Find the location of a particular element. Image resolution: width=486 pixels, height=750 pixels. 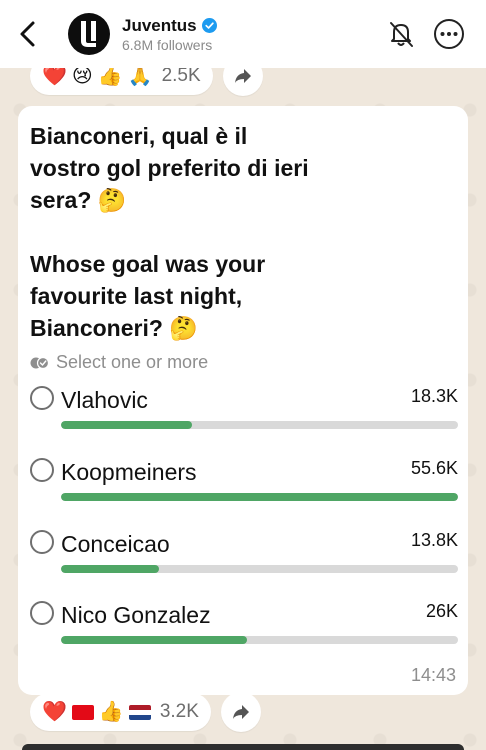

mute-button is located at coordinates (401, 34).